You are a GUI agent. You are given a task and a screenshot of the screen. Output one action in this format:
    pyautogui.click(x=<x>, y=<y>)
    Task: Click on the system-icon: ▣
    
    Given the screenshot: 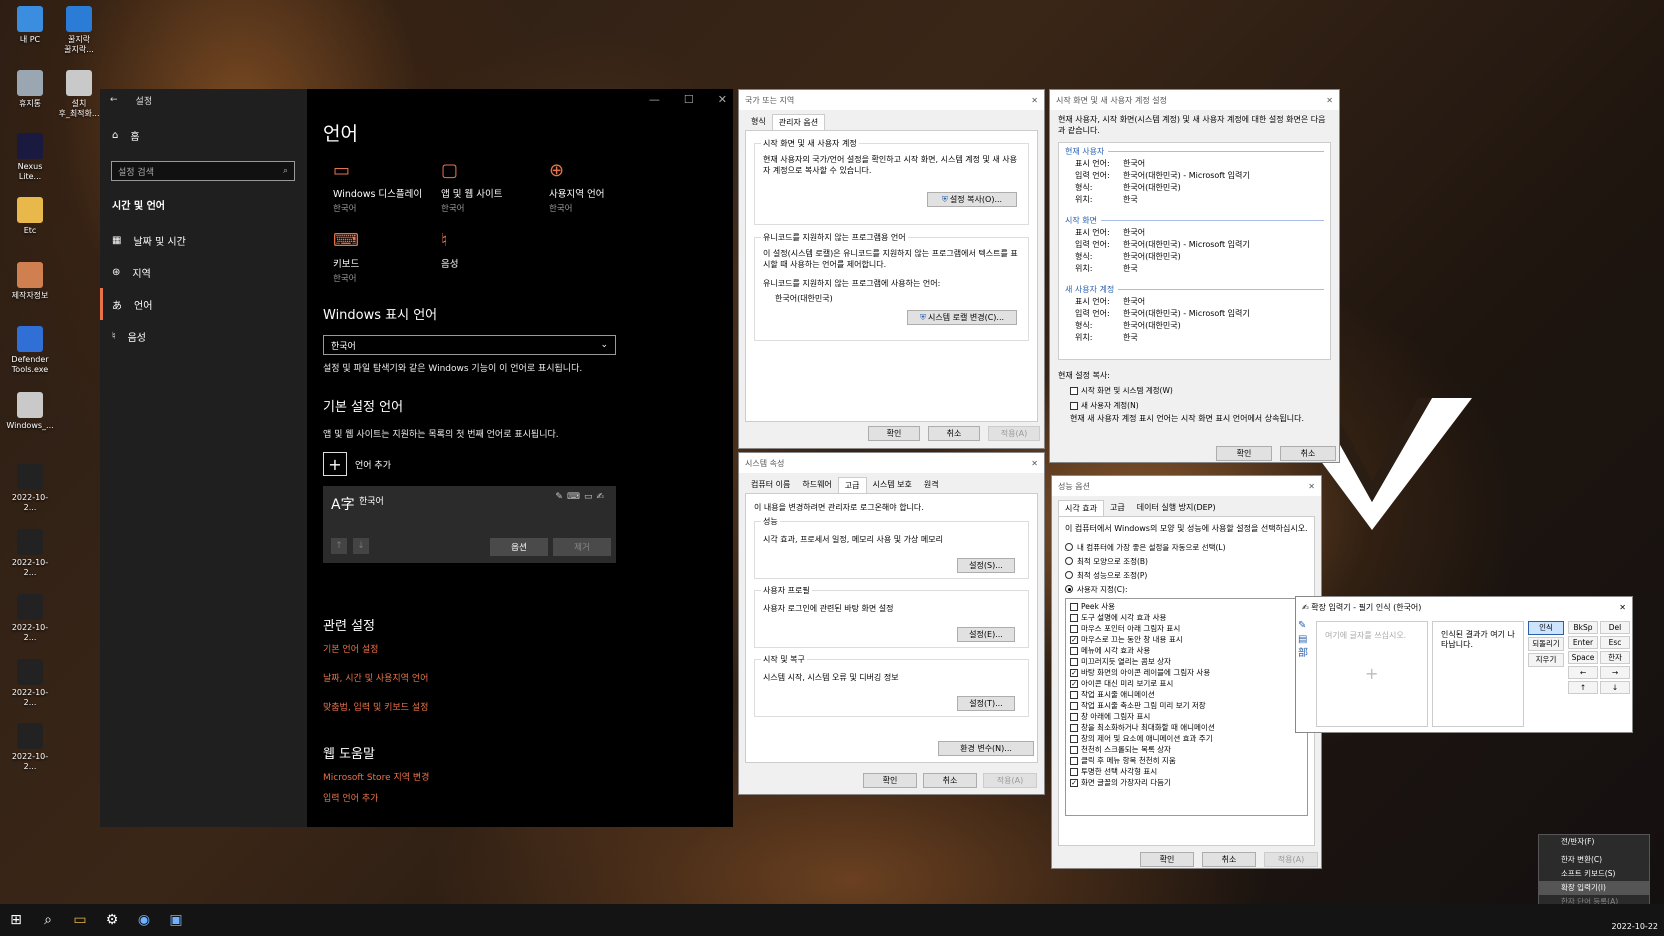 What is the action you would take?
    pyautogui.click(x=176, y=920)
    